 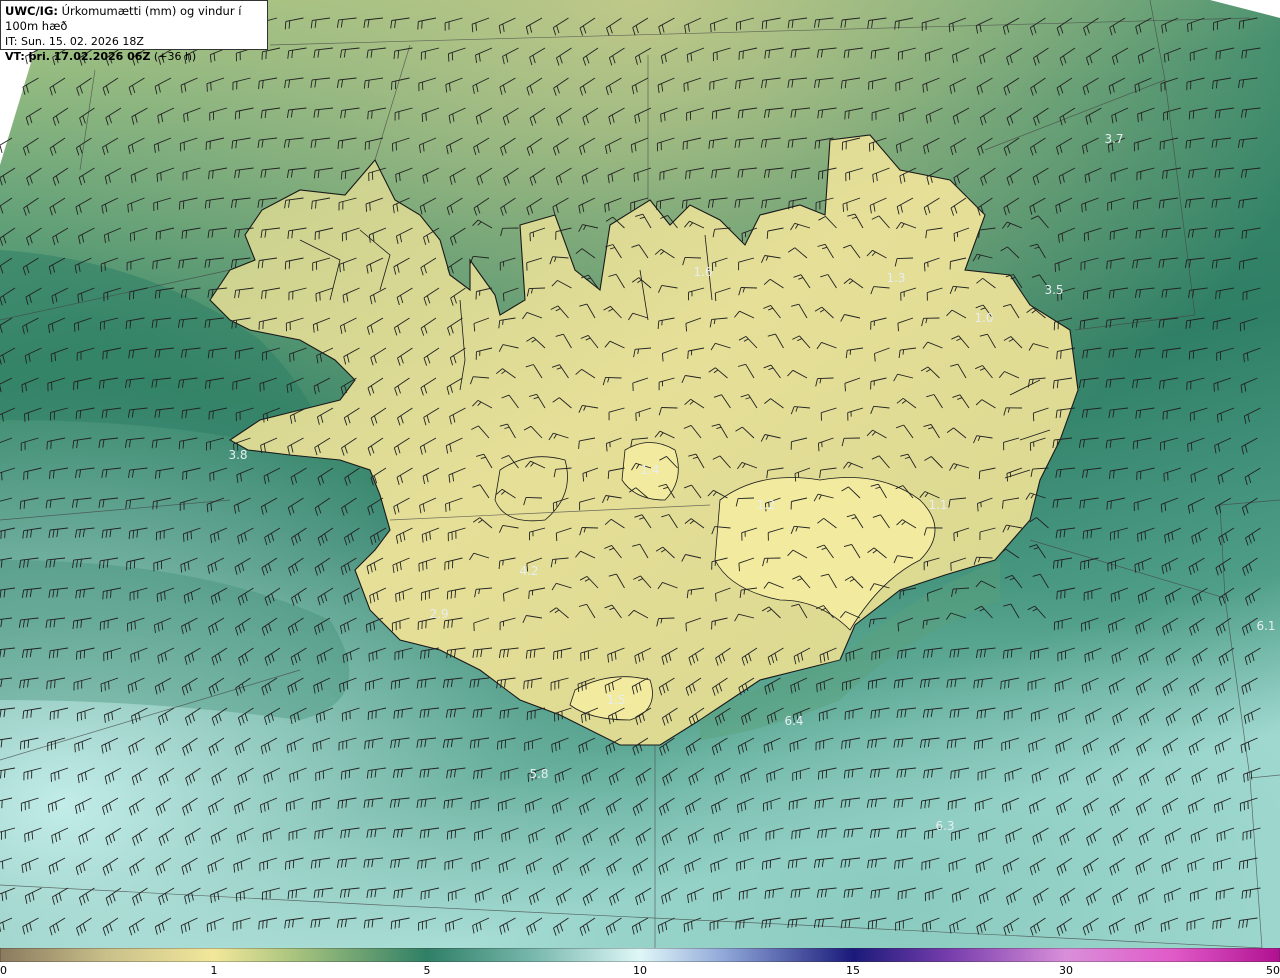 I want to click on colorbar-tick-label: 1, so click(x=214, y=970).